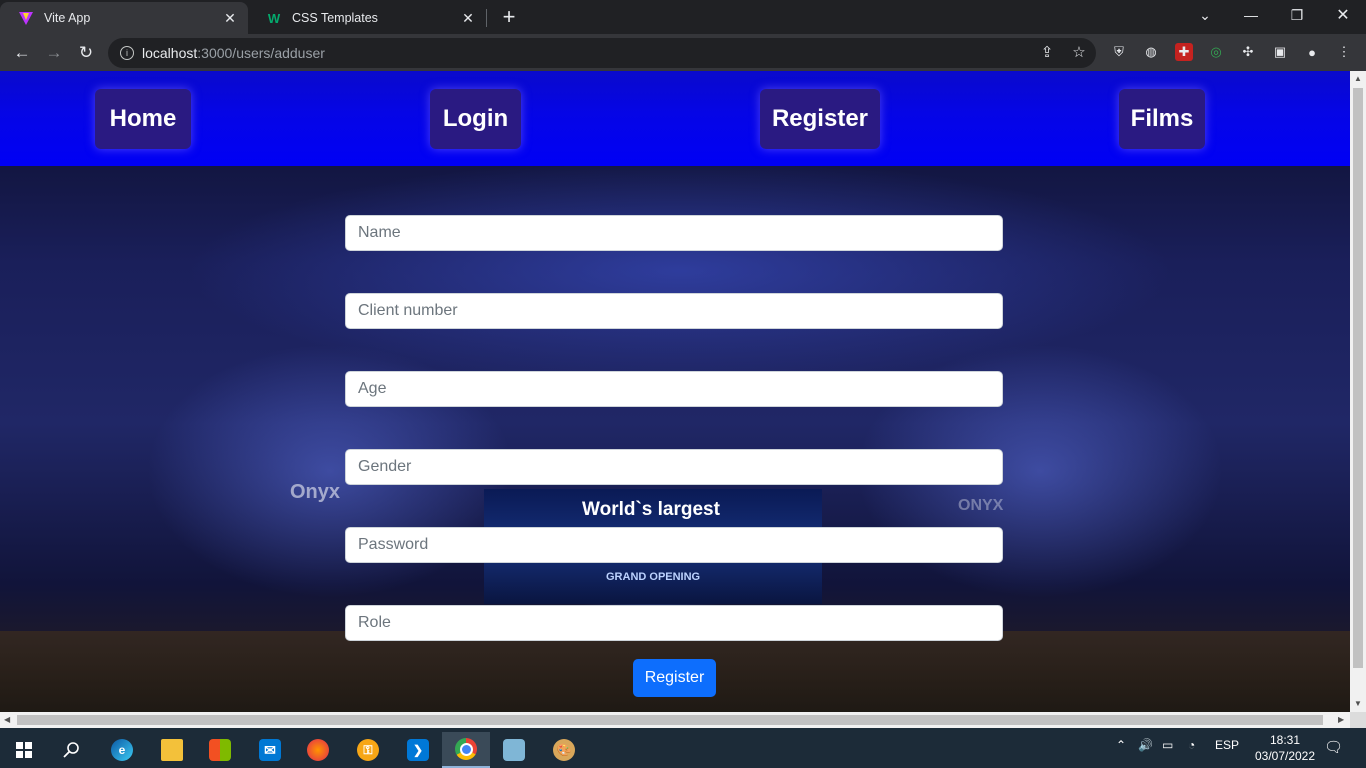  What do you see at coordinates (1343, 15) in the screenshot?
I see `close-window-icon: ✕` at bounding box center [1343, 15].